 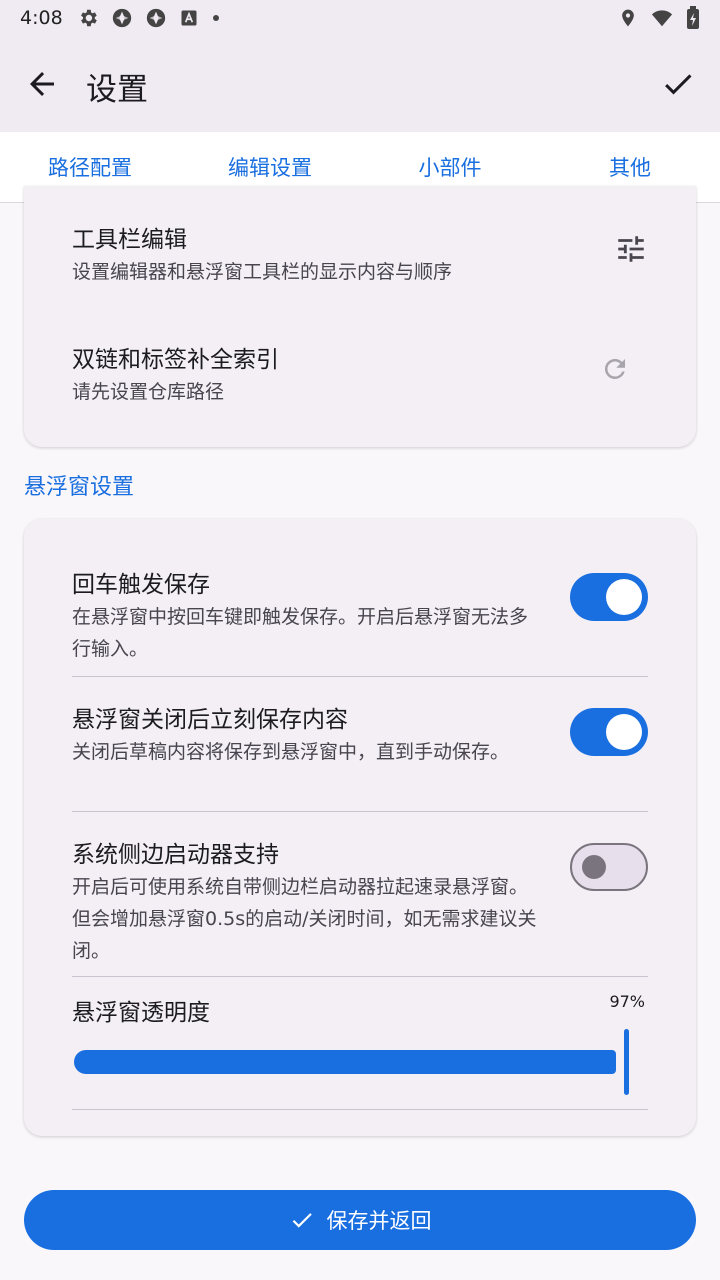 I want to click on page-title: 设置, so click(x=117, y=90).